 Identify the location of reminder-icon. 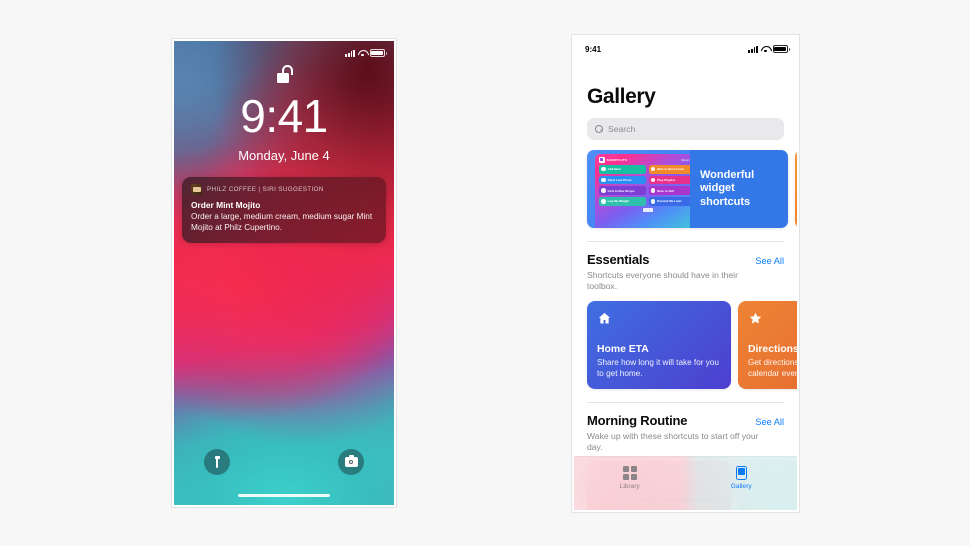
(653, 201).